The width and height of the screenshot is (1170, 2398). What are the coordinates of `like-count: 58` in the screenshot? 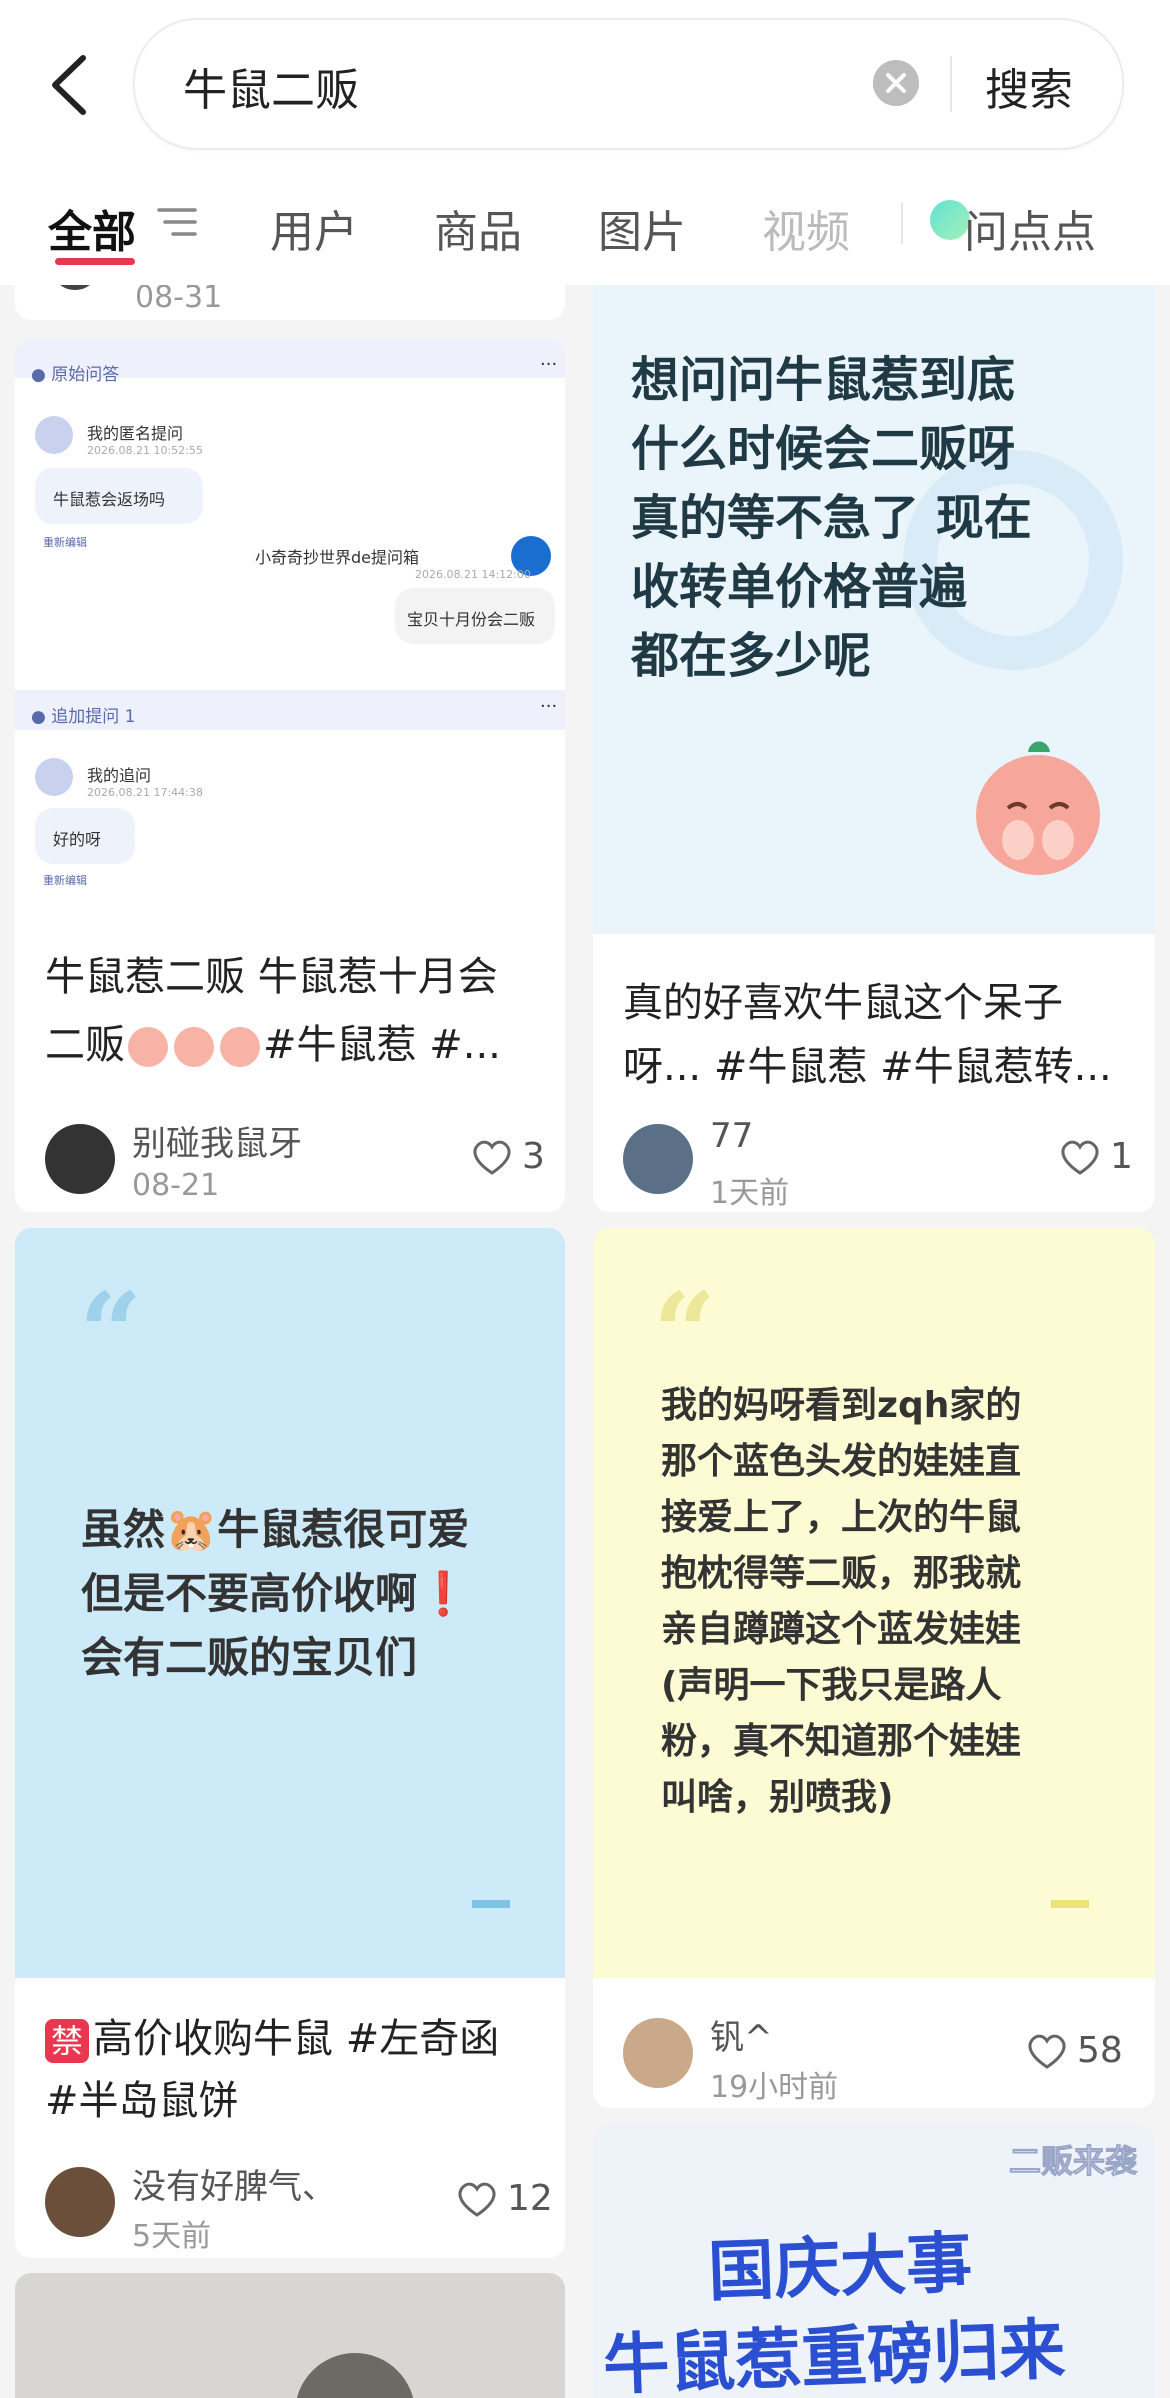 It's located at (1100, 2050).